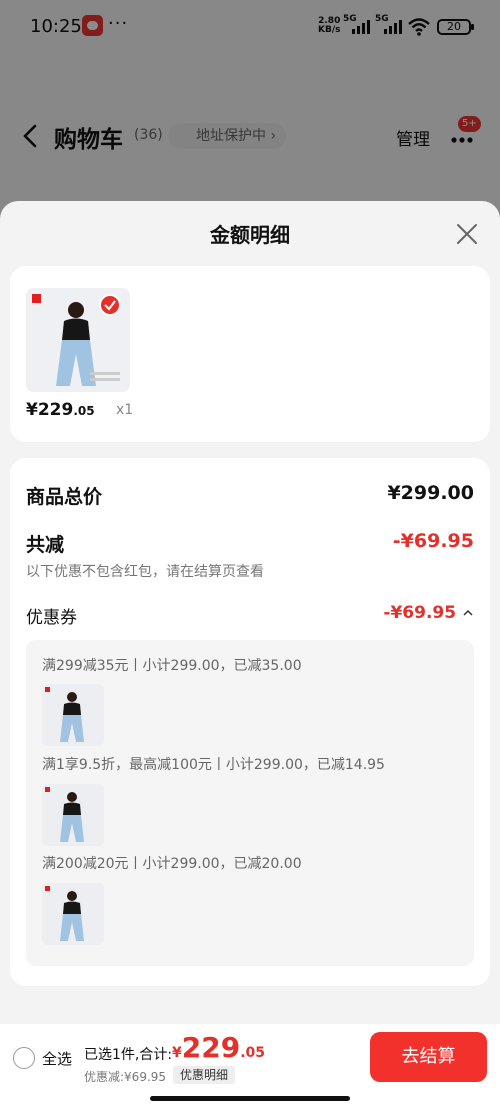 The height and width of the screenshot is (1111, 500). What do you see at coordinates (128, 1055) in the screenshot?
I see `selected-summary: 已选1件,合计:` at bounding box center [128, 1055].